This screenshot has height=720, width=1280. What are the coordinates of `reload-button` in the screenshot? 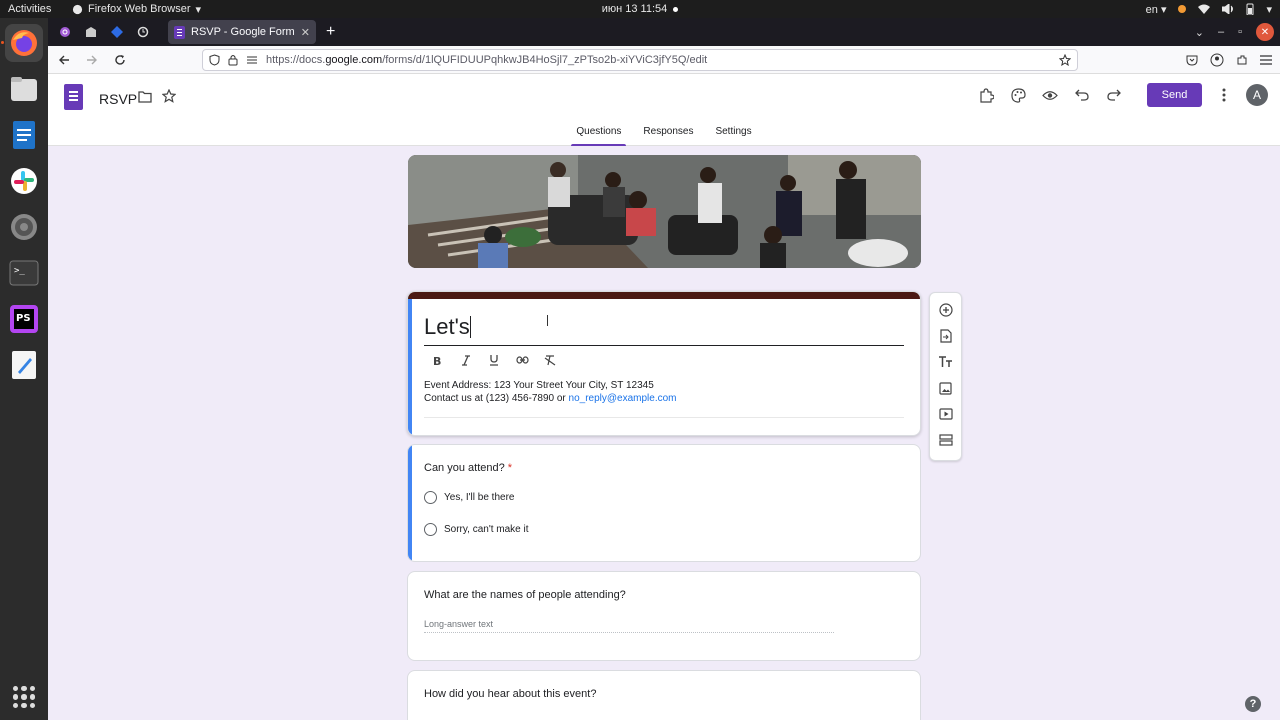 It's located at (120, 60).